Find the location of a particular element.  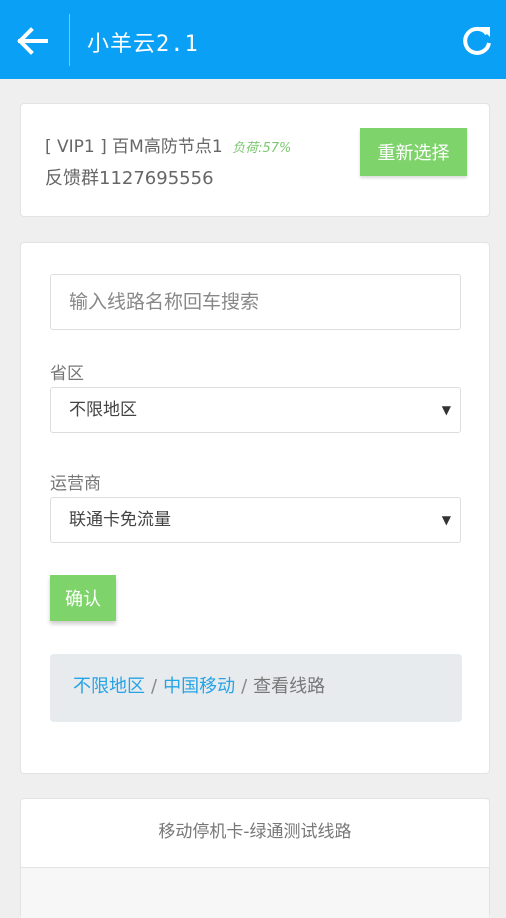

node-name: [ VIP1 ] 百M高防节点1 is located at coordinates (134, 147).